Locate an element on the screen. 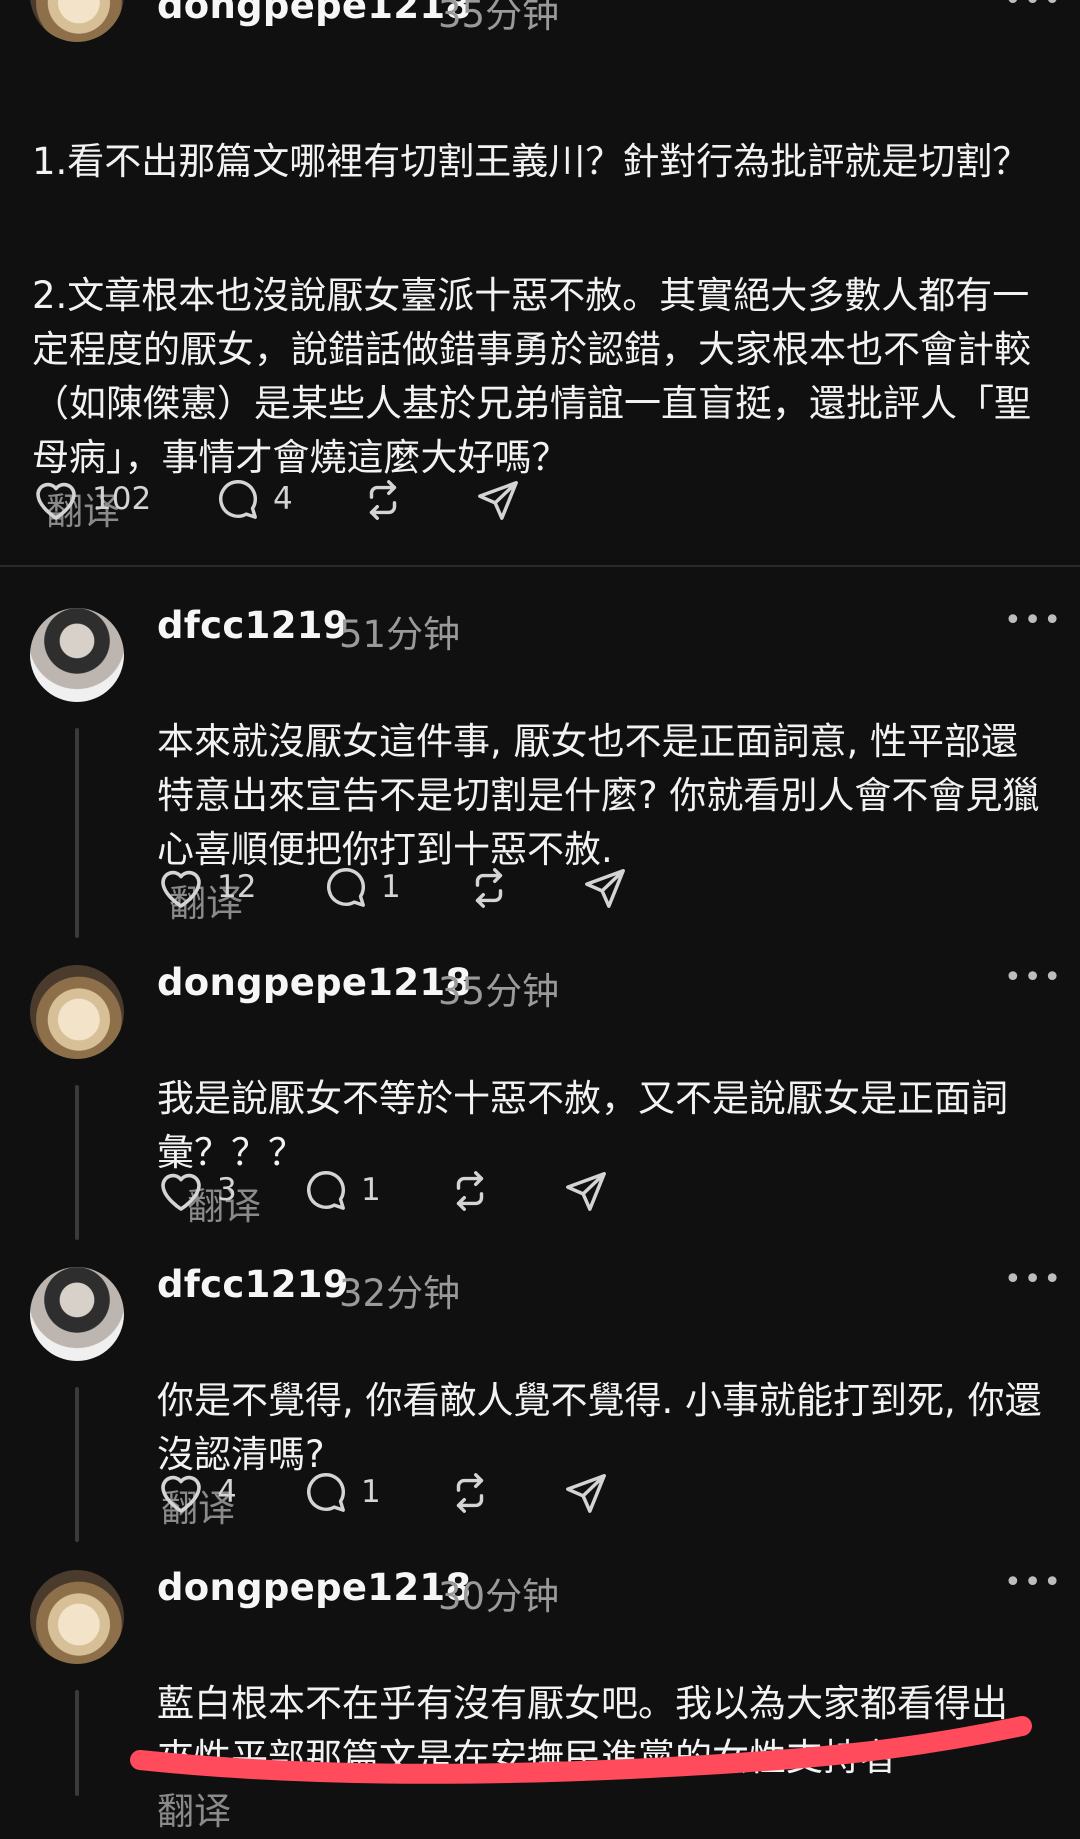 The image size is (1080, 1839). highlight-underline is located at coordinates (581, 1750).